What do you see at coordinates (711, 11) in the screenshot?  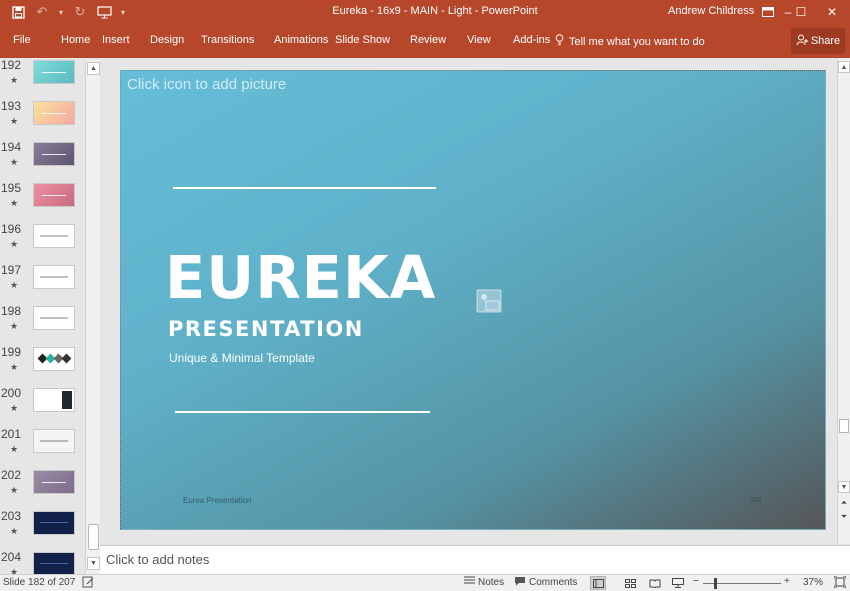 I see `user-name: Andrew Childress` at bounding box center [711, 11].